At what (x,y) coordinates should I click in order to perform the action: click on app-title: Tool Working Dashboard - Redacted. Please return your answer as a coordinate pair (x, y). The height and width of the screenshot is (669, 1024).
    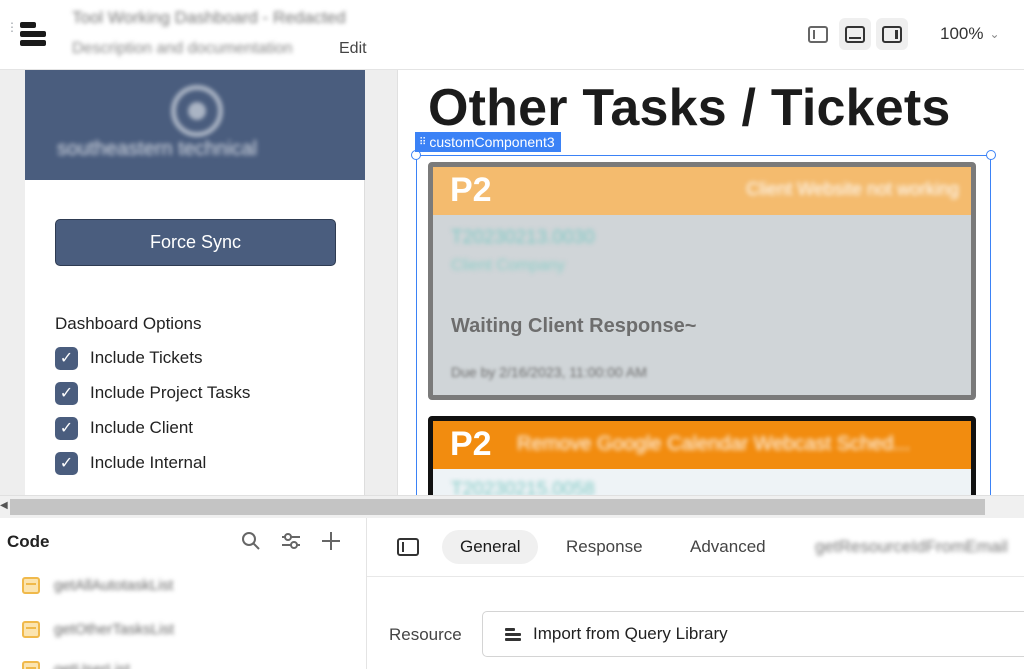
    Looking at the image, I should click on (209, 18).